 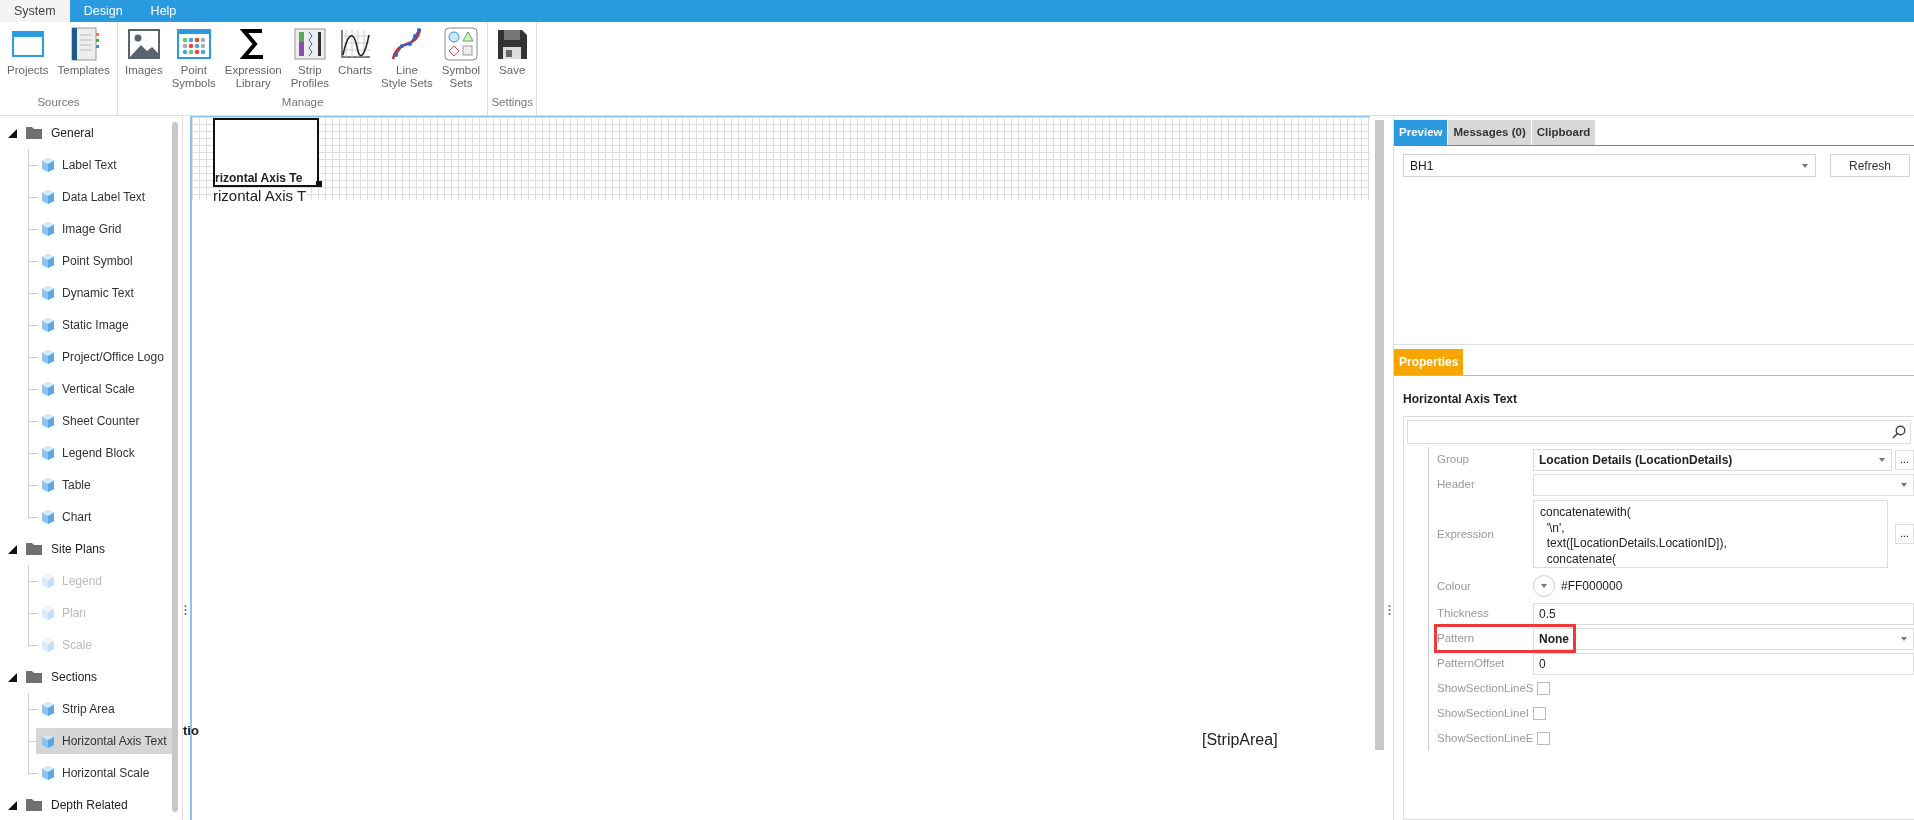 What do you see at coordinates (1723, 613) in the screenshot?
I see `input-field: 0.5` at bounding box center [1723, 613].